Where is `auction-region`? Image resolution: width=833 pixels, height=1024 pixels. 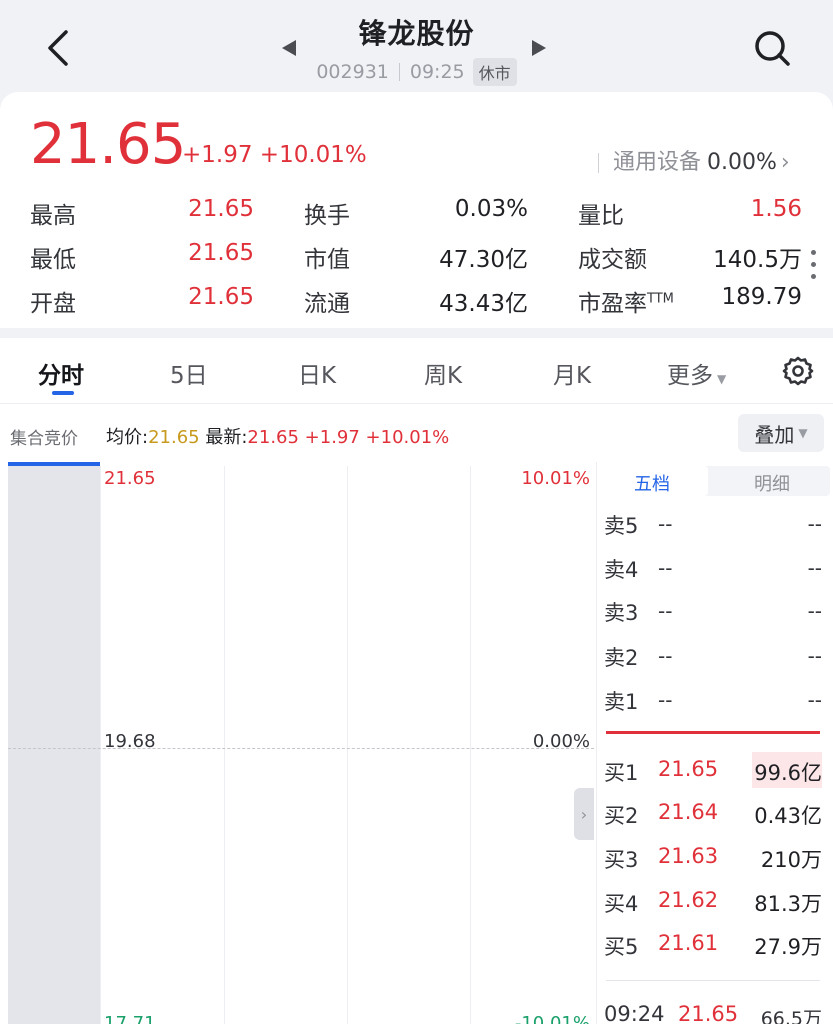 auction-region is located at coordinates (54, 745).